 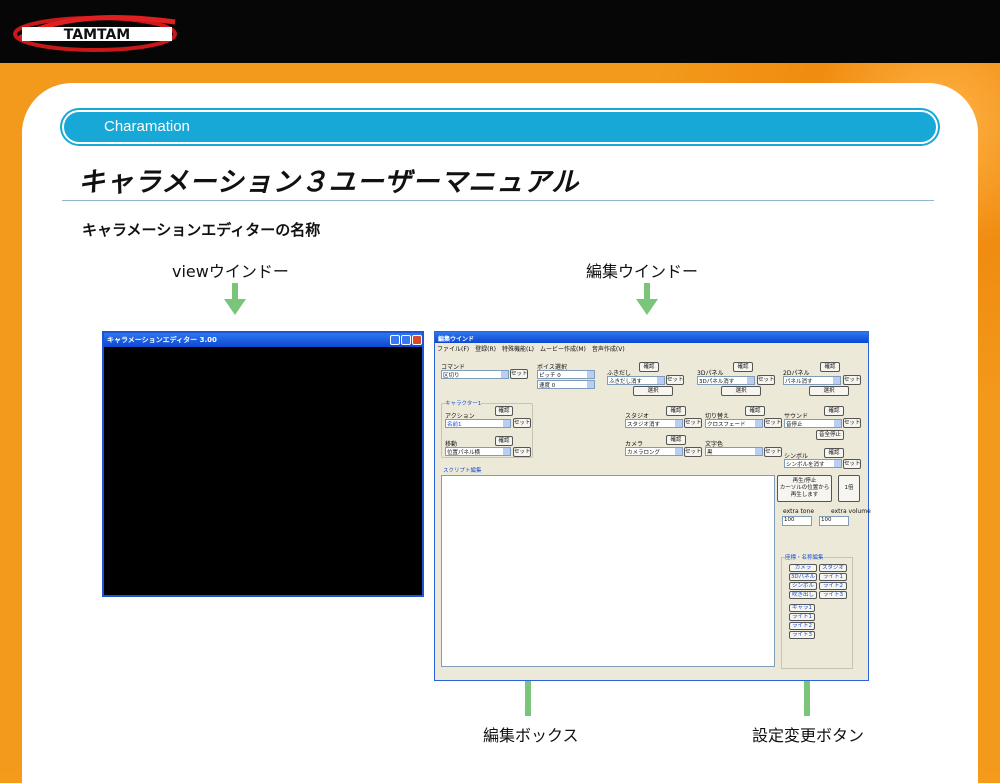 I want to click on move-select: 位置パネル横, so click(x=478, y=451).